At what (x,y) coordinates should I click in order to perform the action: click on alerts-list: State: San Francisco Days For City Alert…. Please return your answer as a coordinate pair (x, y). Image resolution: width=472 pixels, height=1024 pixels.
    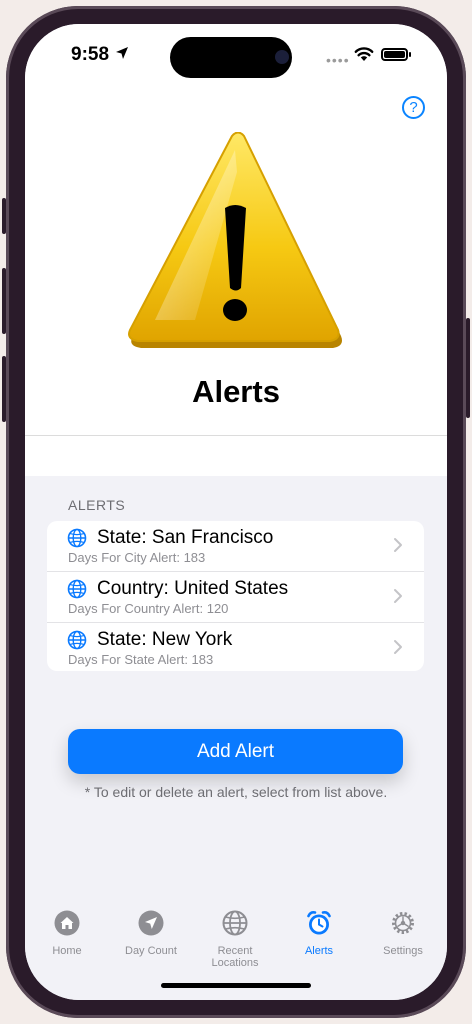
    Looking at the image, I should click on (235, 596).